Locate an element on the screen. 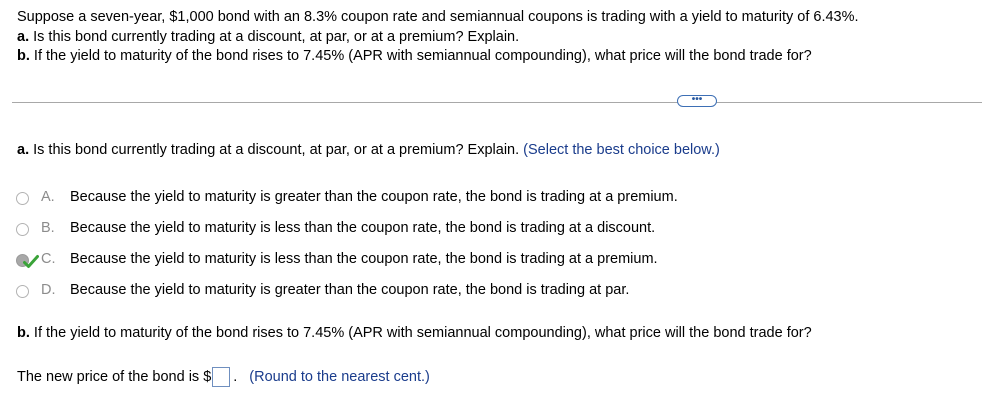 The height and width of the screenshot is (414, 994). price-answer-input is located at coordinates (221, 377).